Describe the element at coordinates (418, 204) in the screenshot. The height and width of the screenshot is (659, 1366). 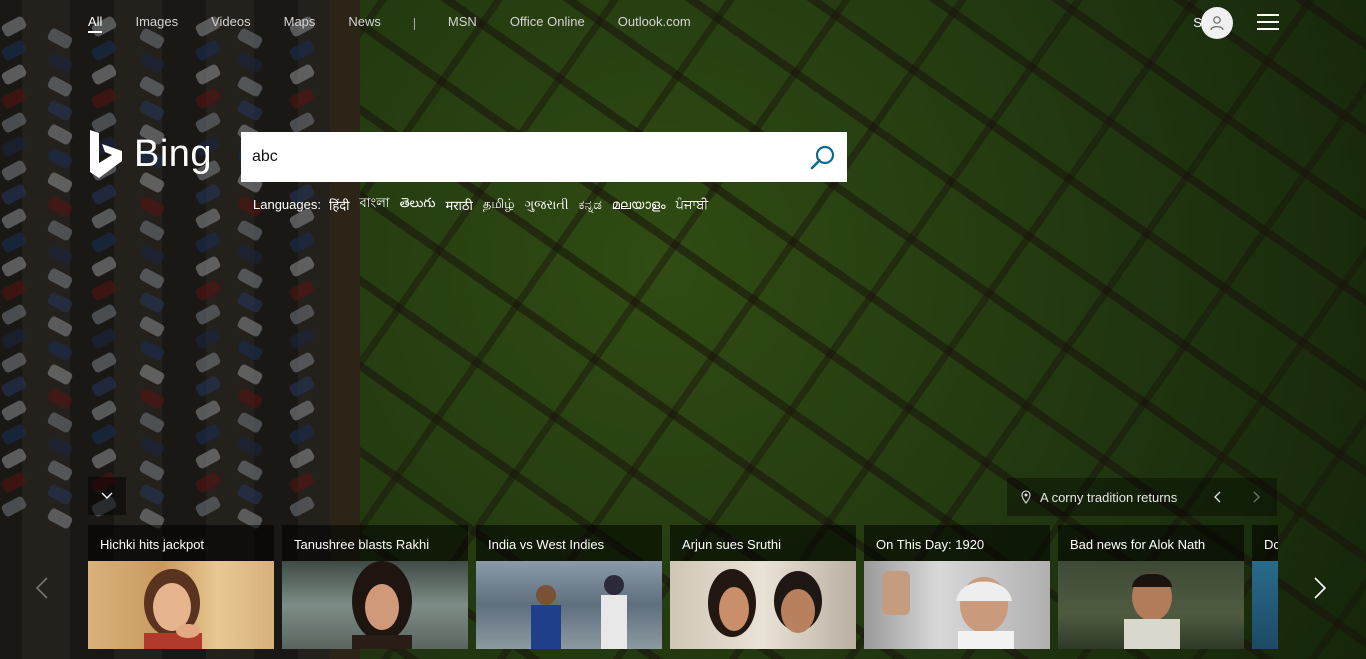
I see `language-link-telugu: తెలుగు` at that location.